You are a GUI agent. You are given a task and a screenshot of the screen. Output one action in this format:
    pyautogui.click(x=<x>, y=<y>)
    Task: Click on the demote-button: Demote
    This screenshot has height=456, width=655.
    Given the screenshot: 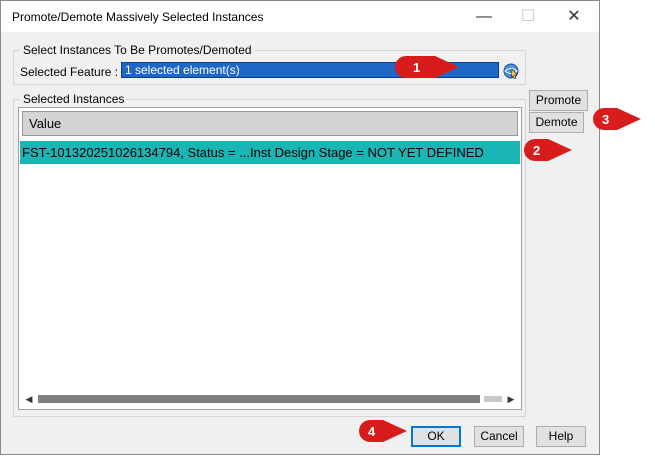 What is the action you would take?
    pyautogui.click(x=556, y=122)
    